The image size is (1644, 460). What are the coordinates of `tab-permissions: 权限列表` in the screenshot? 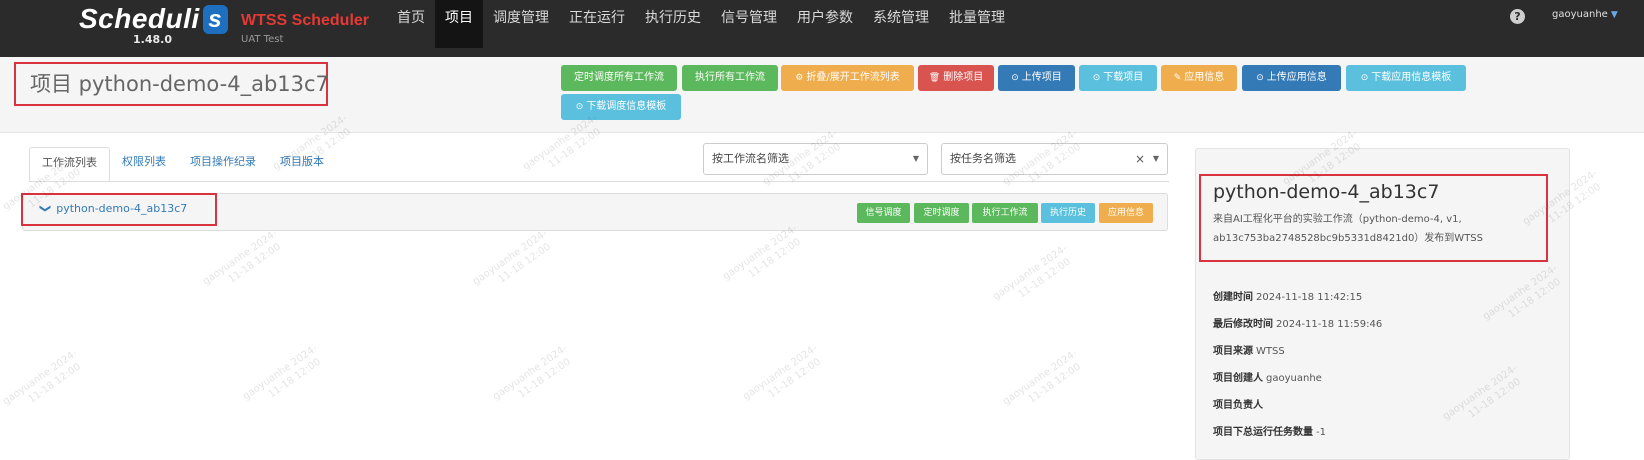 It's located at (144, 164).